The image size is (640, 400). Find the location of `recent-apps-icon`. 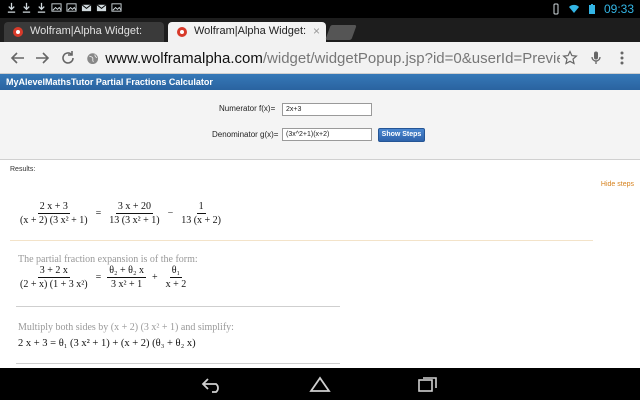

recent-apps-icon is located at coordinates (427, 384).